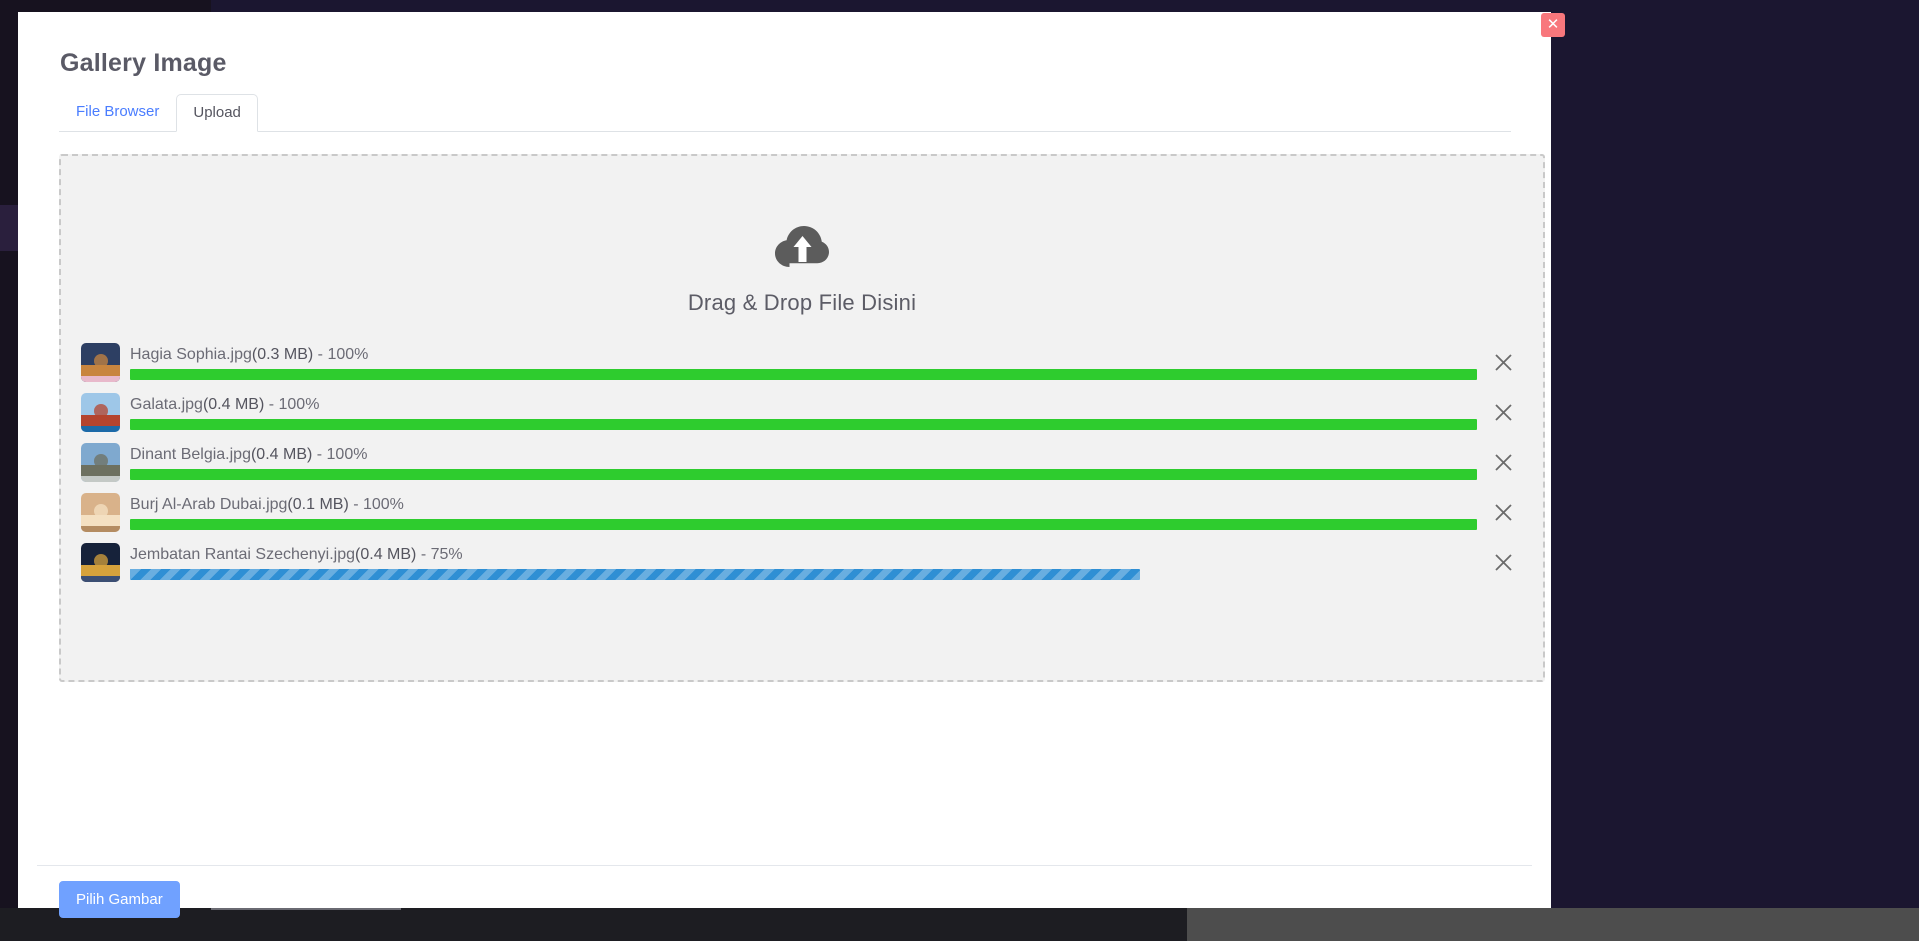 Image resolution: width=1919 pixels, height=941 pixels. What do you see at coordinates (802, 302) in the screenshot?
I see `dropzone-hint-text: Drag & Drop File Disini` at bounding box center [802, 302].